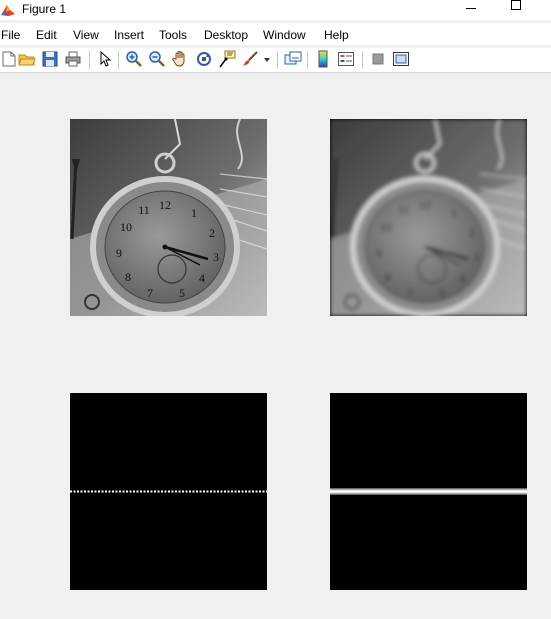 Image resolution: width=551 pixels, height=619 pixels. Describe the element at coordinates (10, 35) in the screenshot. I see `menu-file: File` at that location.